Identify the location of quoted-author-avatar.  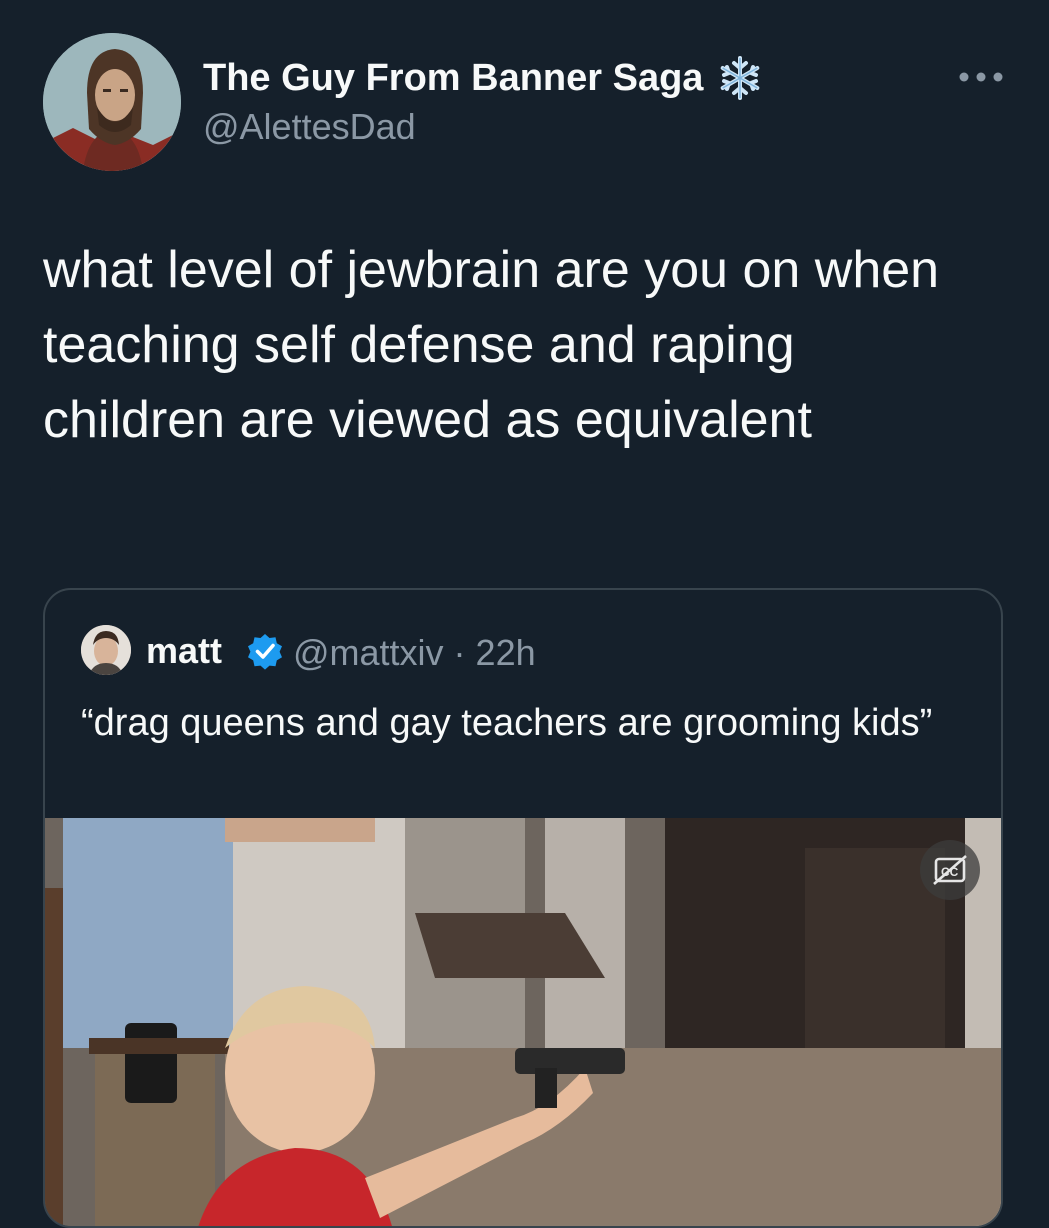
(106, 650).